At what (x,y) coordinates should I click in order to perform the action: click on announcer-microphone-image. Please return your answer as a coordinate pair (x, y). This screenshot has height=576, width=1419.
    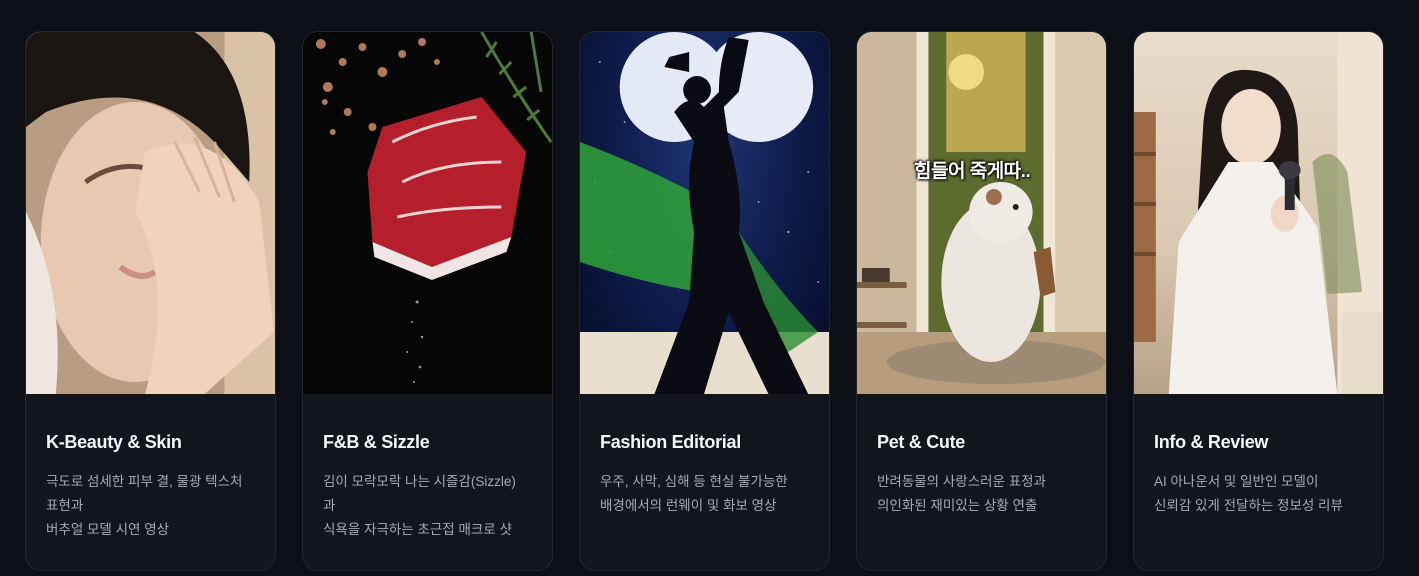
    Looking at the image, I should click on (1258, 213).